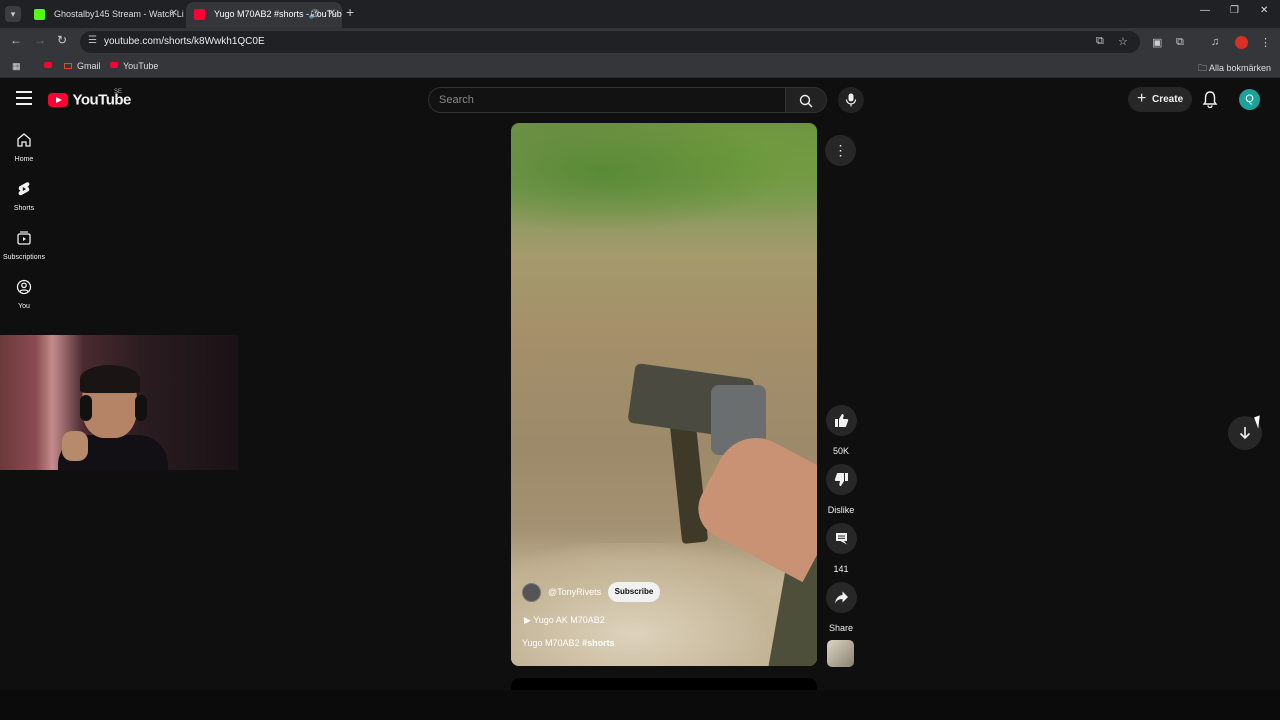 Image resolution: width=1280 pixels, height=720 pixels. What do you see at coordinates (841, 510) in the screenshot?
I see `dislike-label: Dislike` at bounding box center [841, 510].